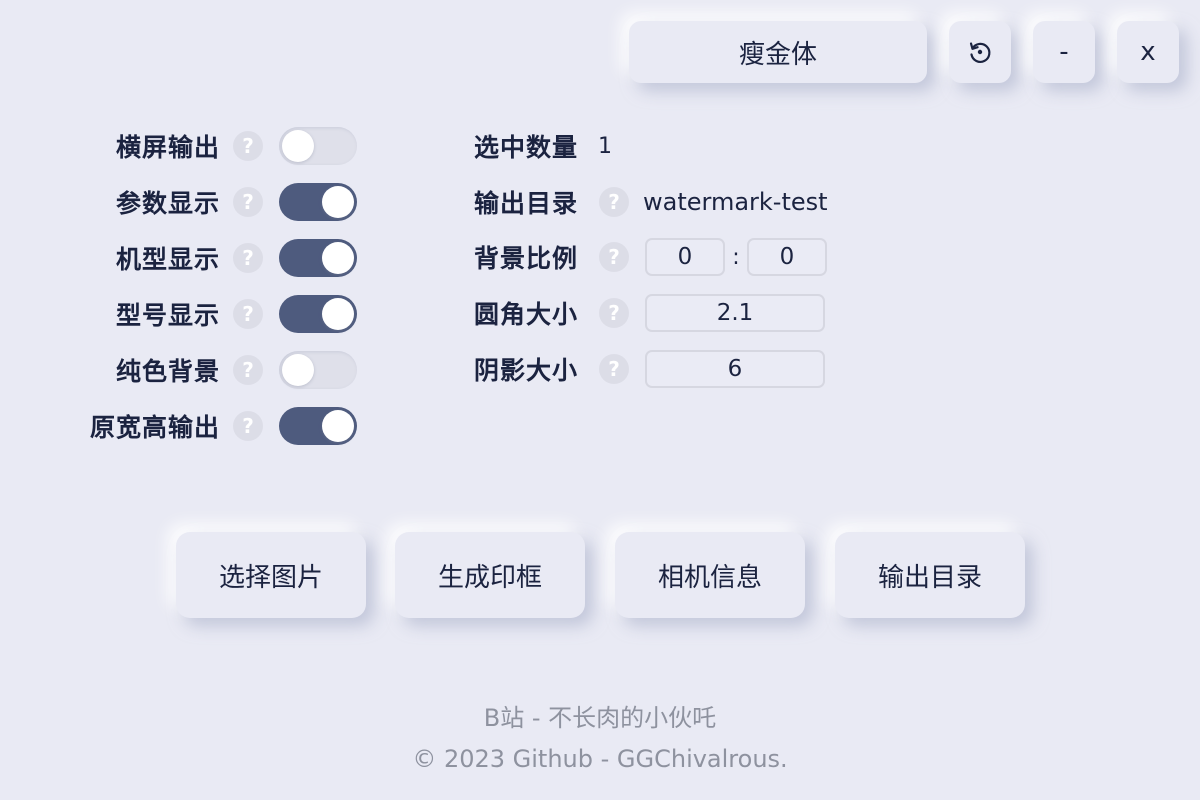 The image size is (1200, 800). I want to click on select-images-label: 选择图片, so click(270, 577).